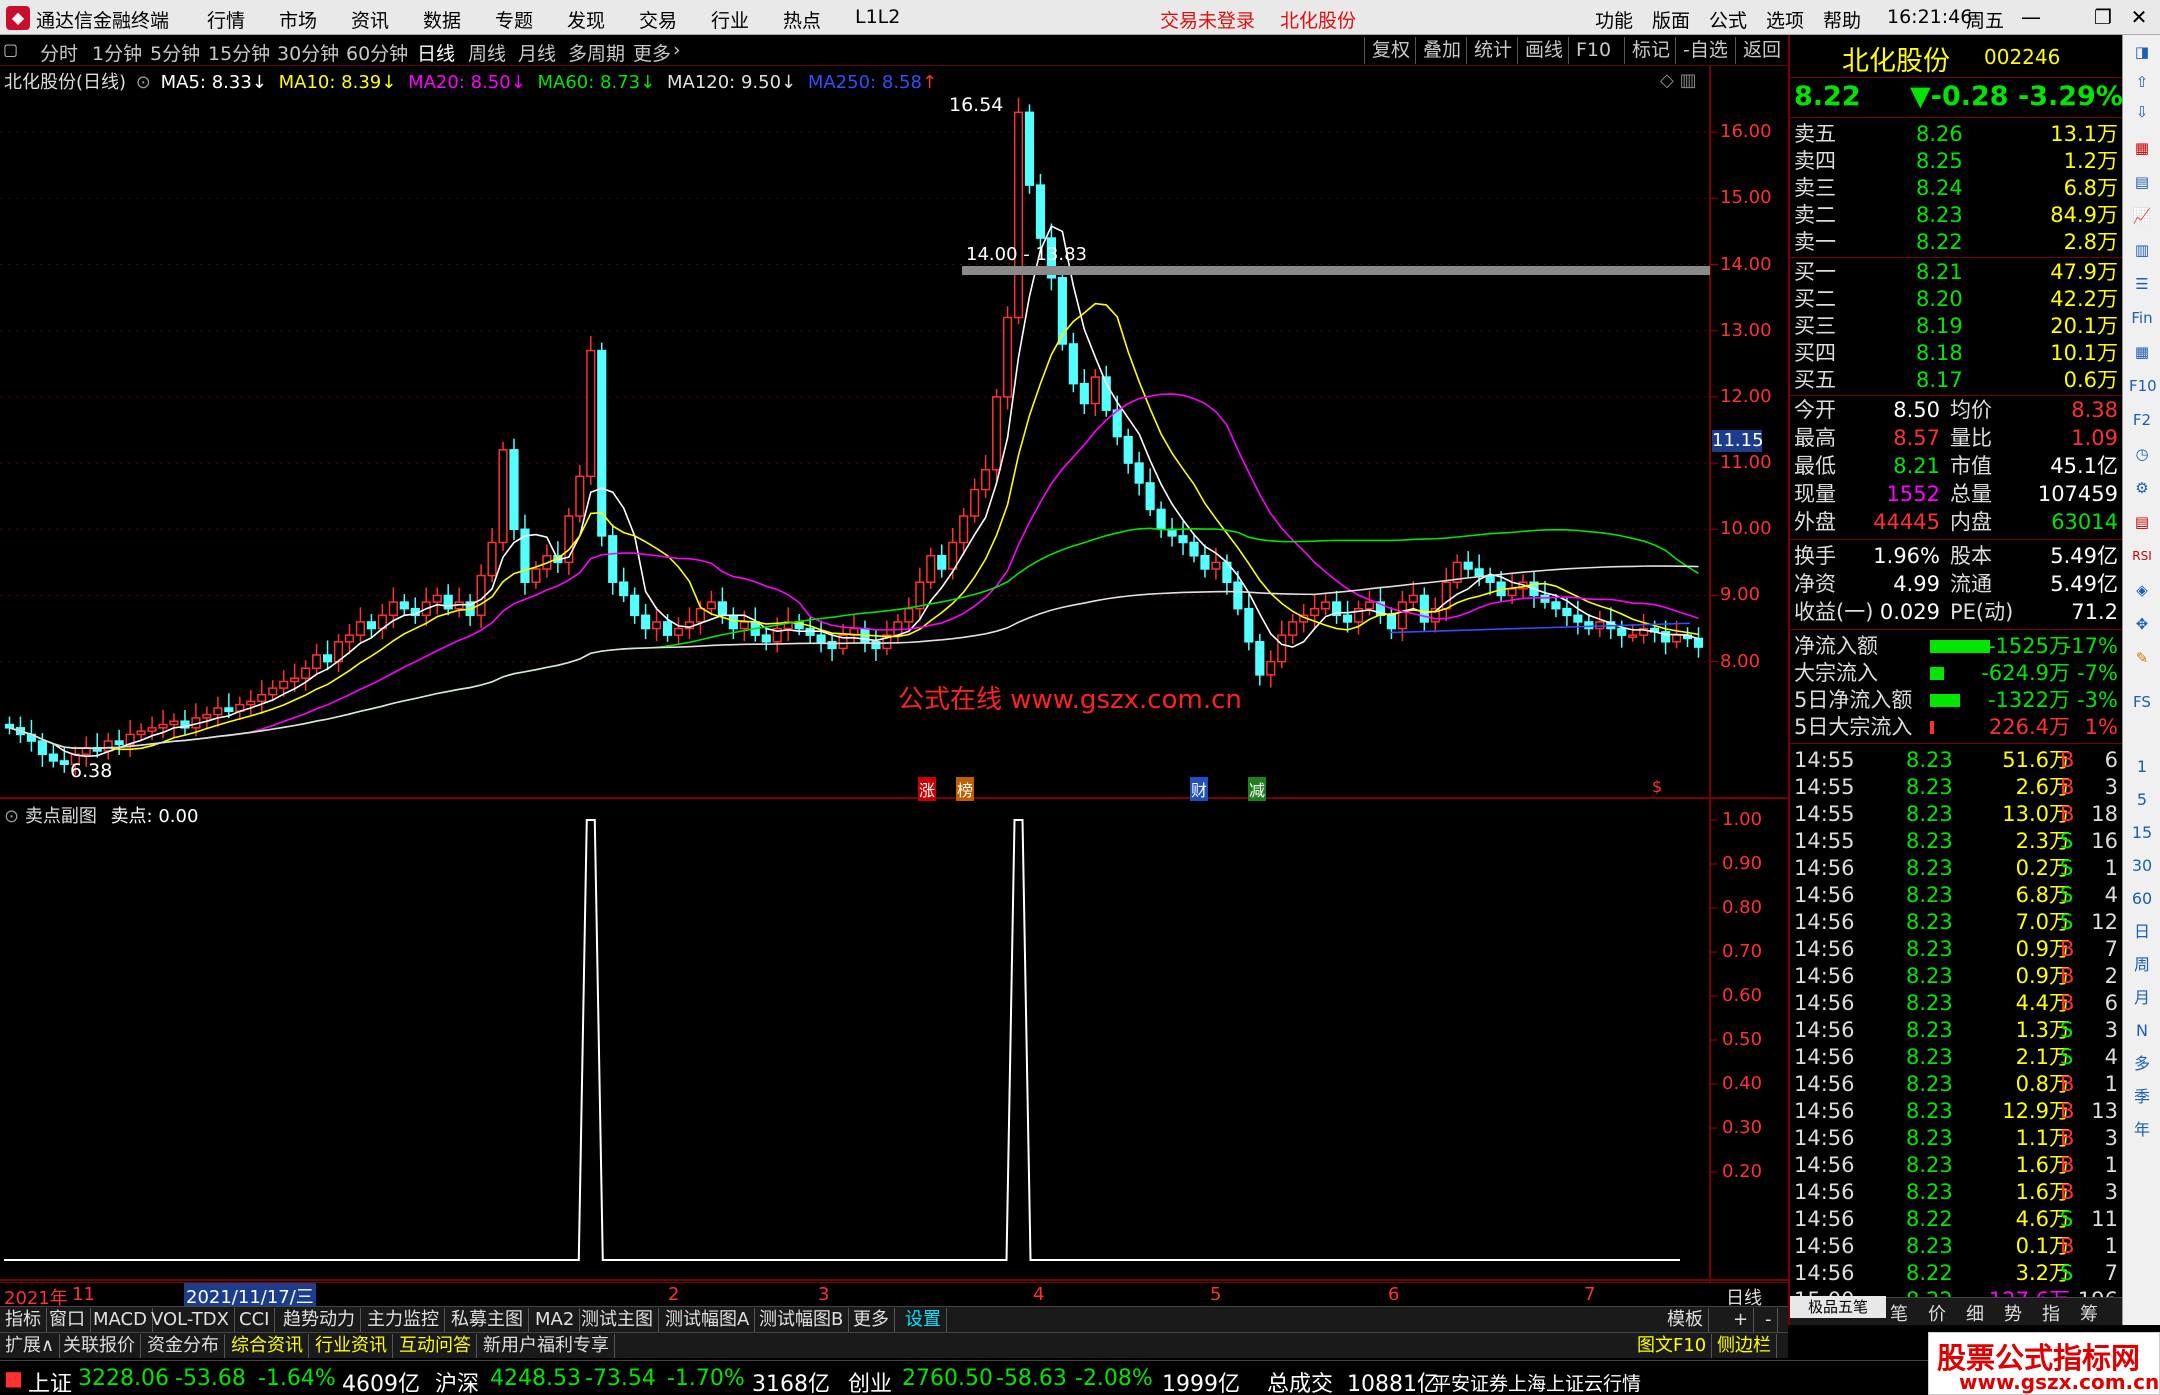  What do you see at coordinates (2142, 250) in the screenshot?
I see `kline-icon: ▥` at bounding box center [2142, 250].